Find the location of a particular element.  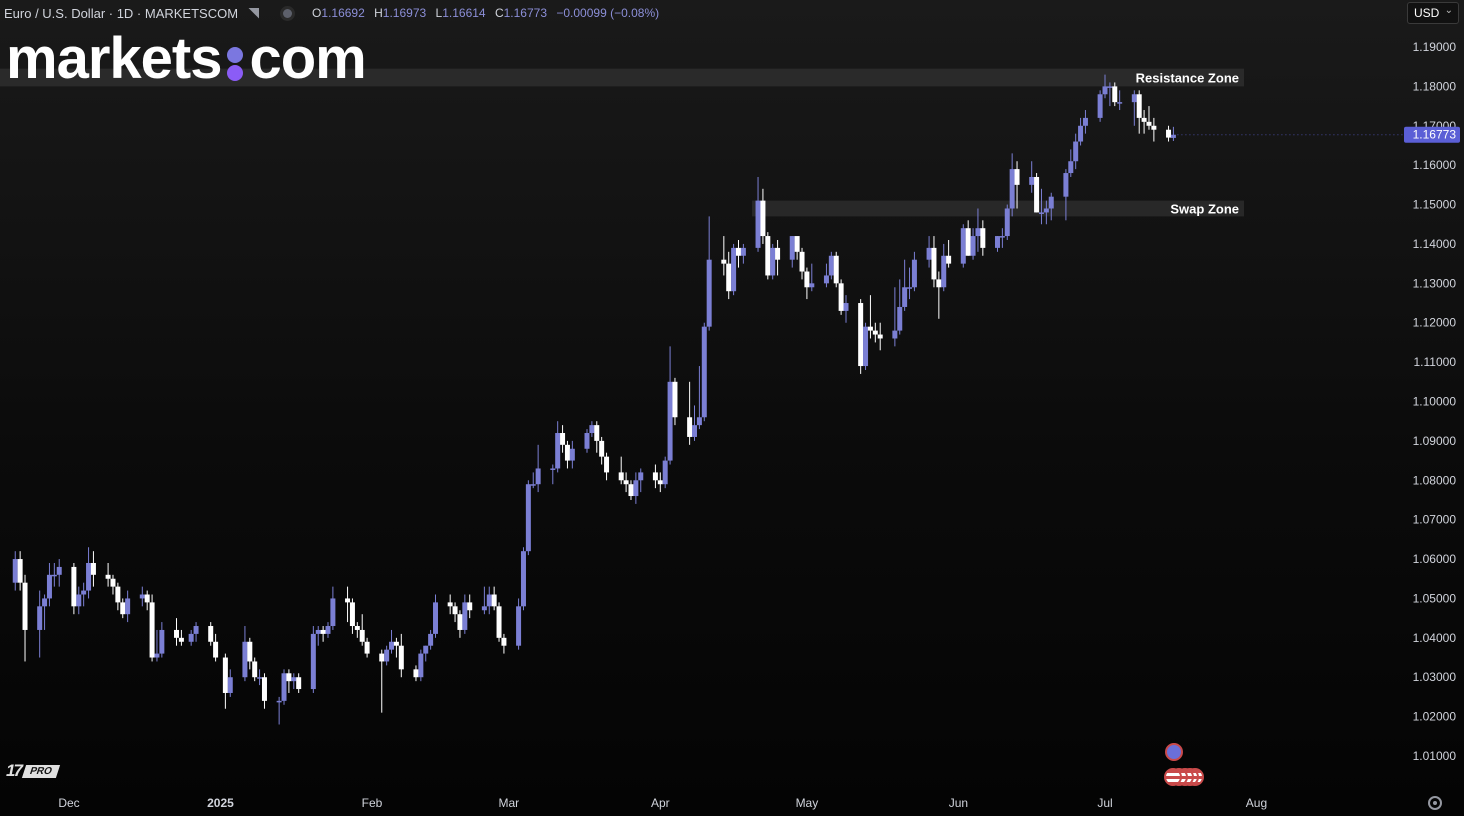

logo-text-right: com is located at coordinates (307, 58).